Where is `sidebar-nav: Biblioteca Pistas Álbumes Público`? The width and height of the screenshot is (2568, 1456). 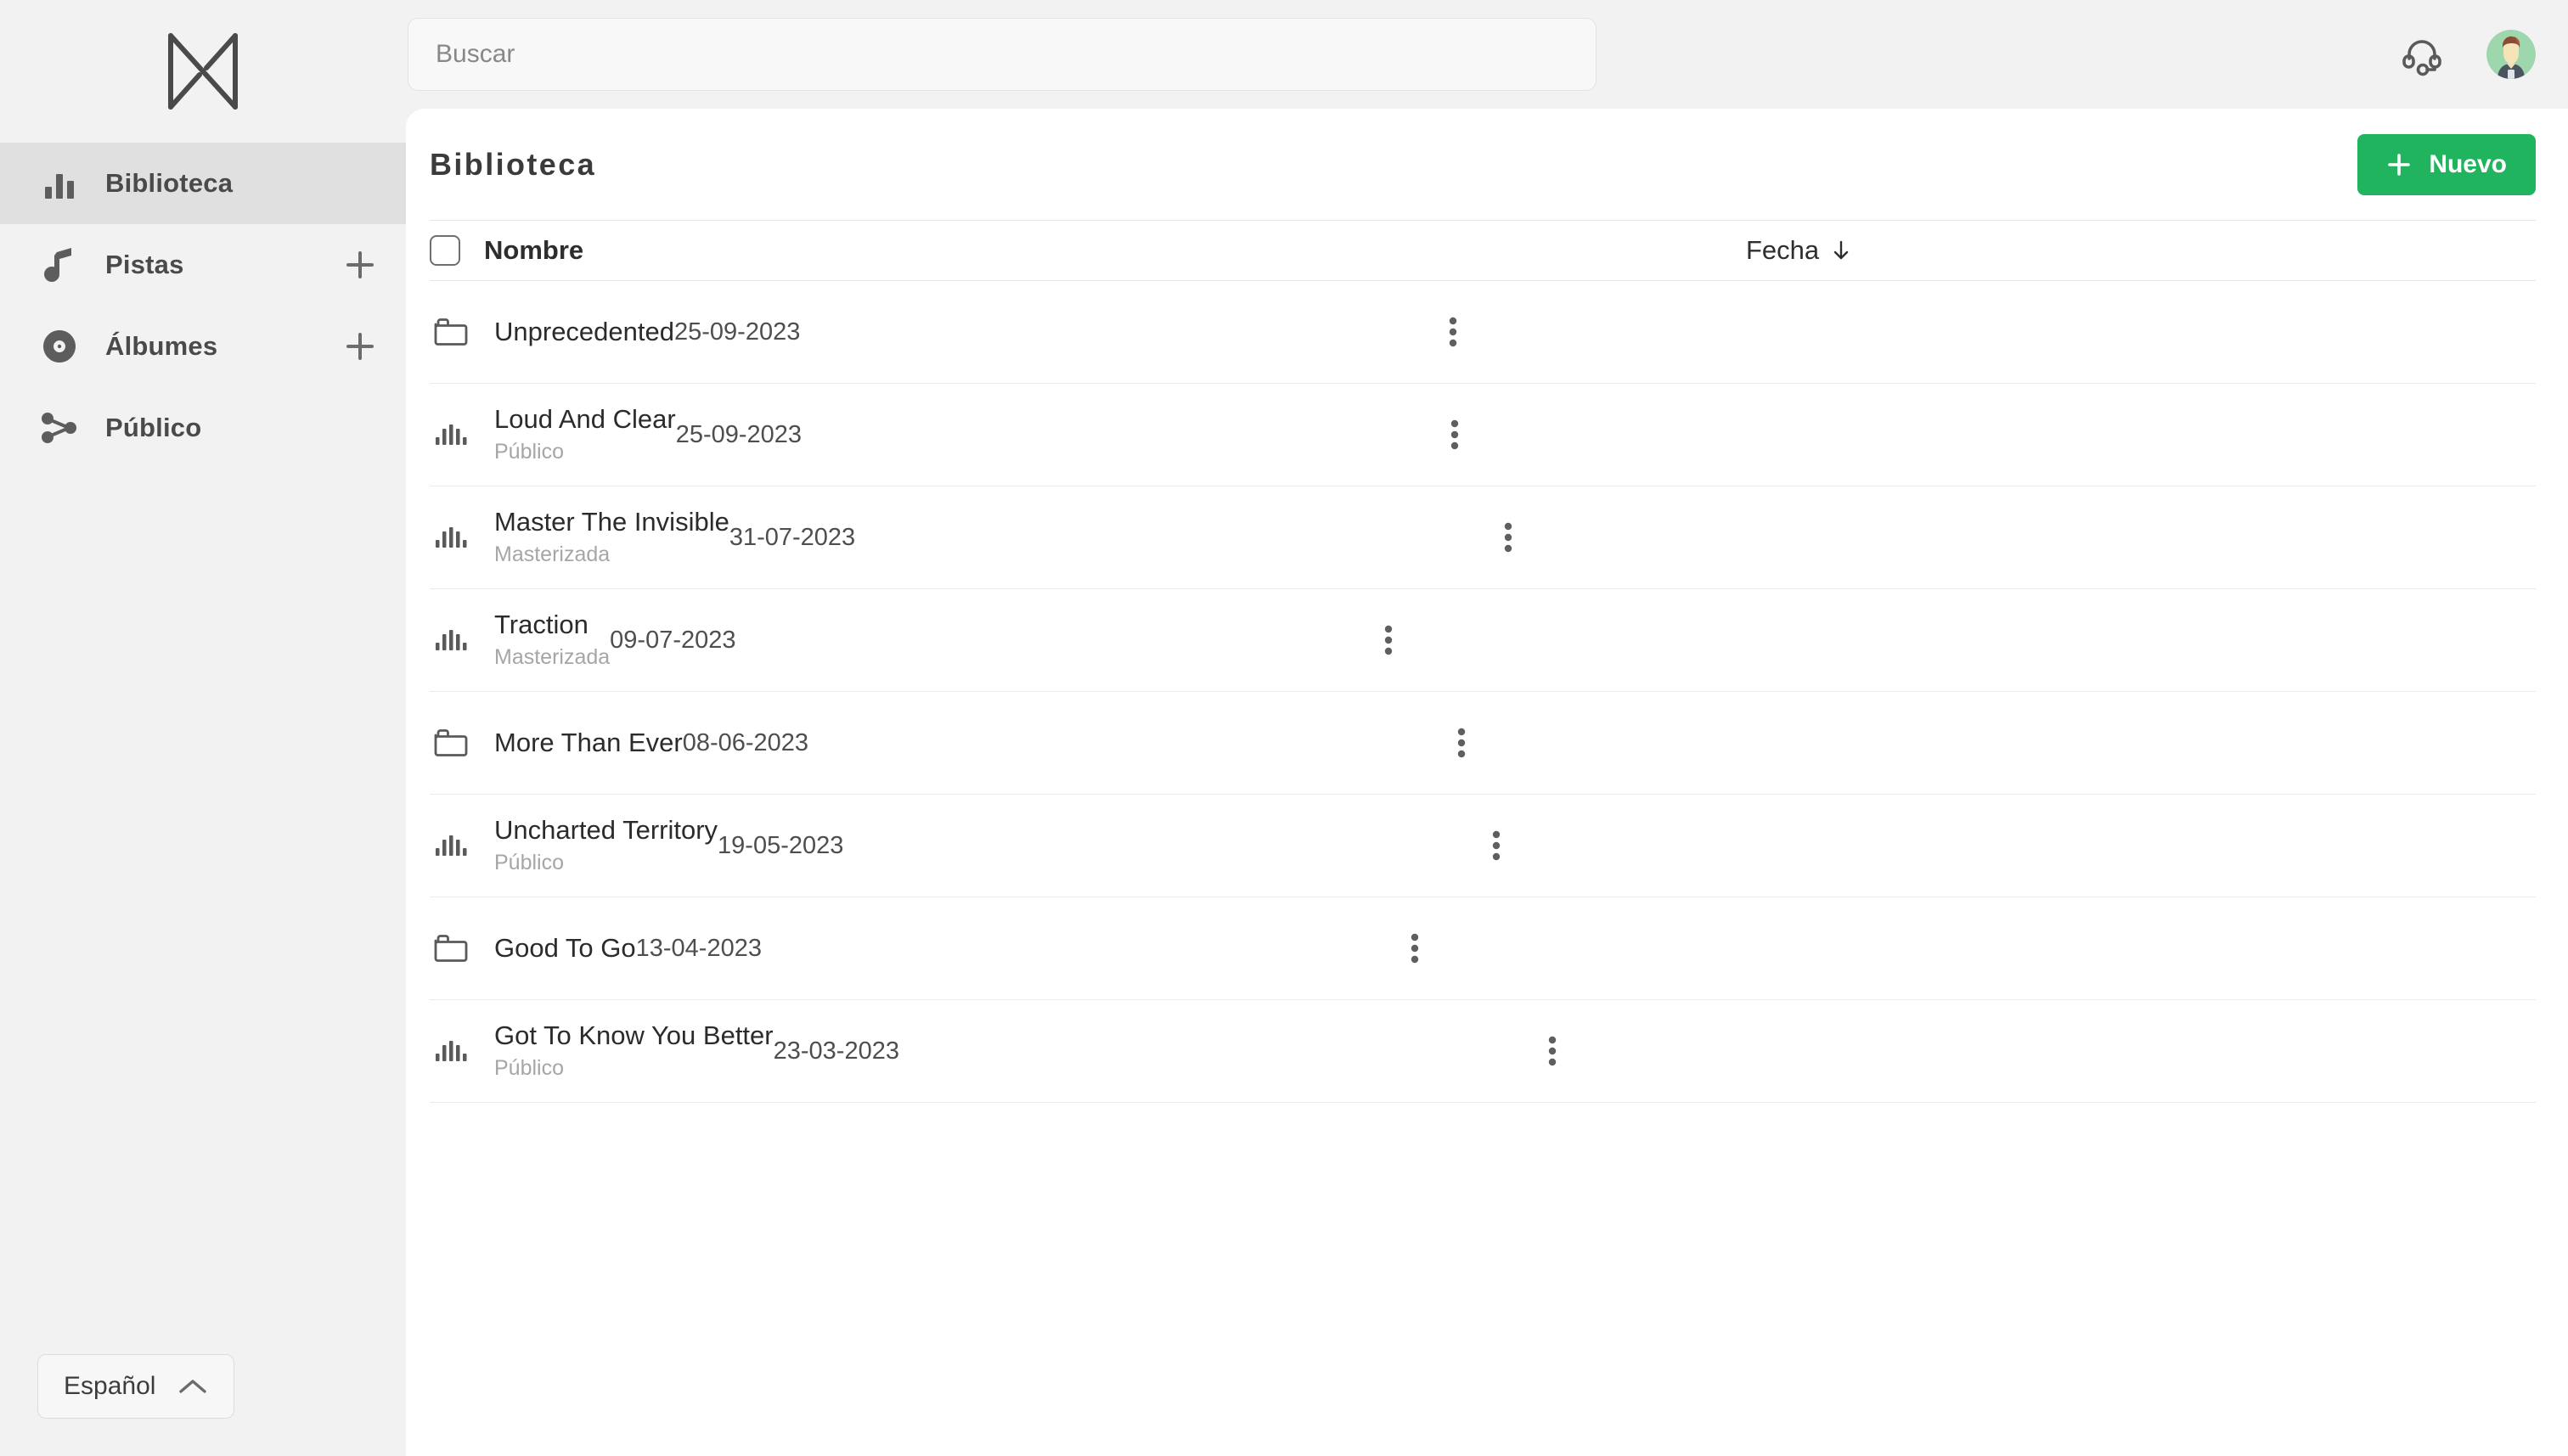 sidebar-nav: Biblioteca Pistas Álbumes Público is located at coordinates (203, 306).